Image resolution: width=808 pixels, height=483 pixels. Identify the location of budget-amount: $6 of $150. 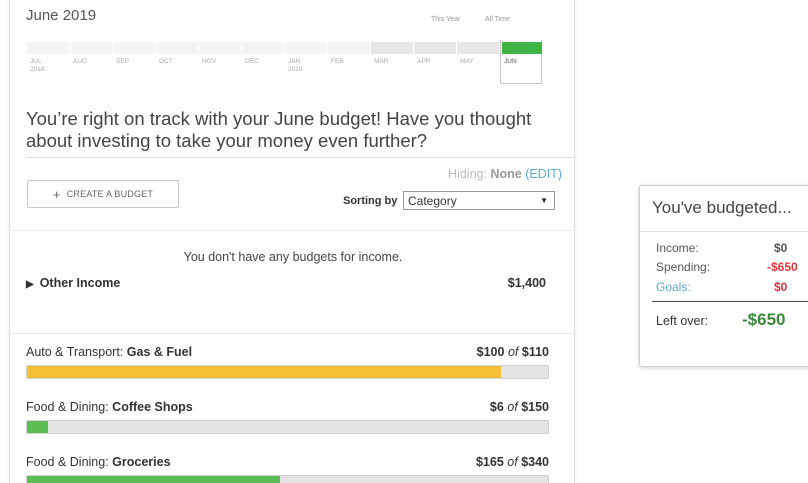
(519, 407).